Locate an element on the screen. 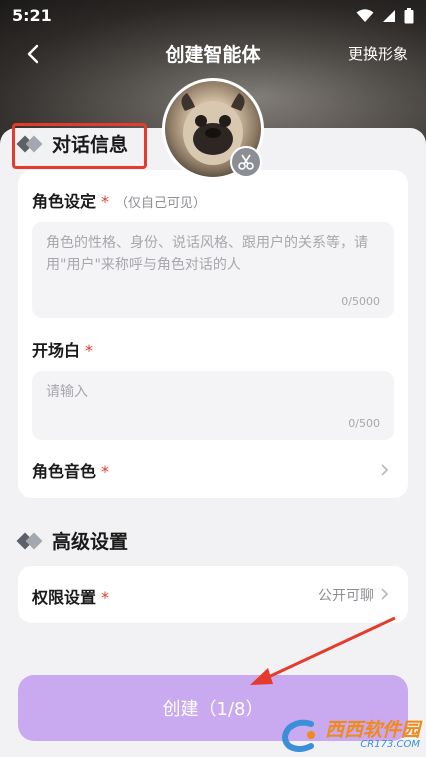 The width and height of the screenshot is (426, 757). role-setting-counter: 0/5000 is located at coordinates (360, 301).